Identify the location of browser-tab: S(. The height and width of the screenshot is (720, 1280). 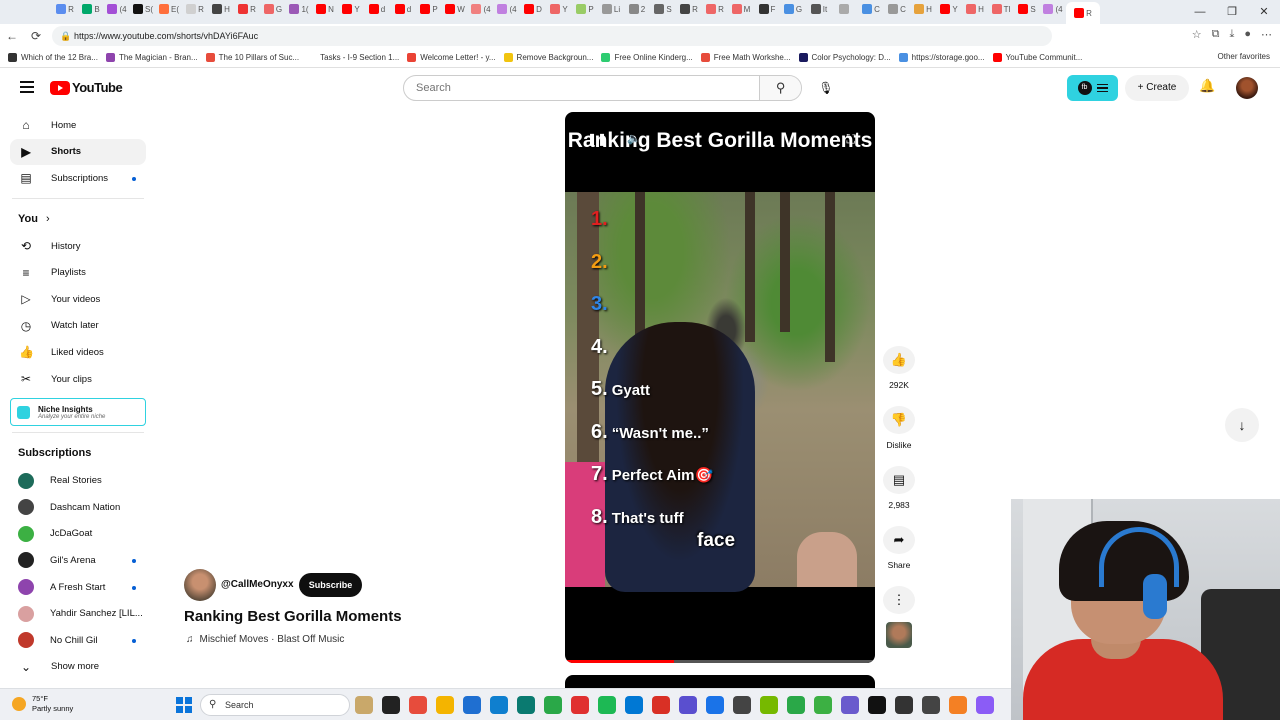
(143, 9).